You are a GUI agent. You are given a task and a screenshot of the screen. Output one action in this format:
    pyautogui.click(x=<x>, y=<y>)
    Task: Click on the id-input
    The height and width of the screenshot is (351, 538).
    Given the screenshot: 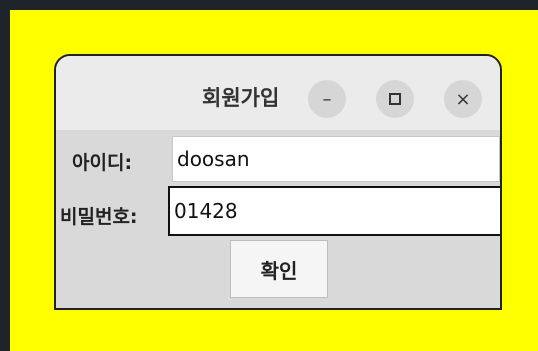 What is the action you would take?
    pyautogui.click(x=336, y=159)
    